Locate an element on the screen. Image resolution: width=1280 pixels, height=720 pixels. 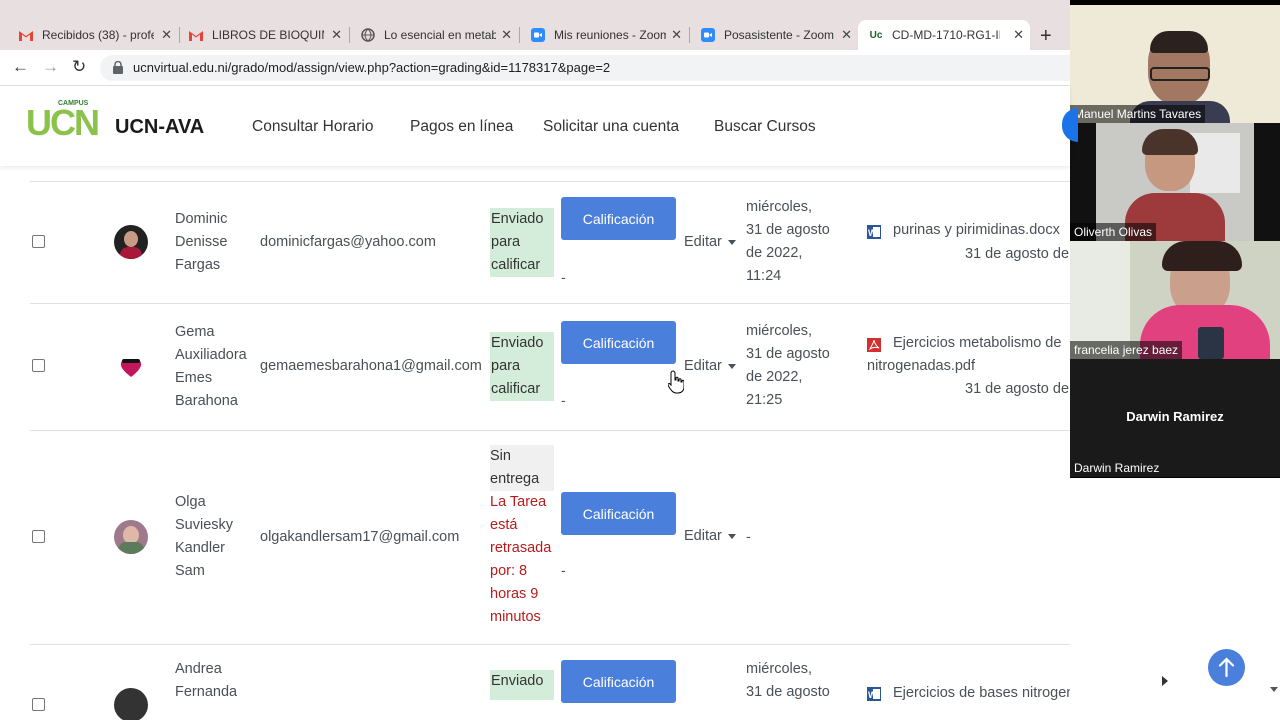
tab-zoom-posasistente: Posasistente - Zoom ✕ is located at coordinates (774, 35).